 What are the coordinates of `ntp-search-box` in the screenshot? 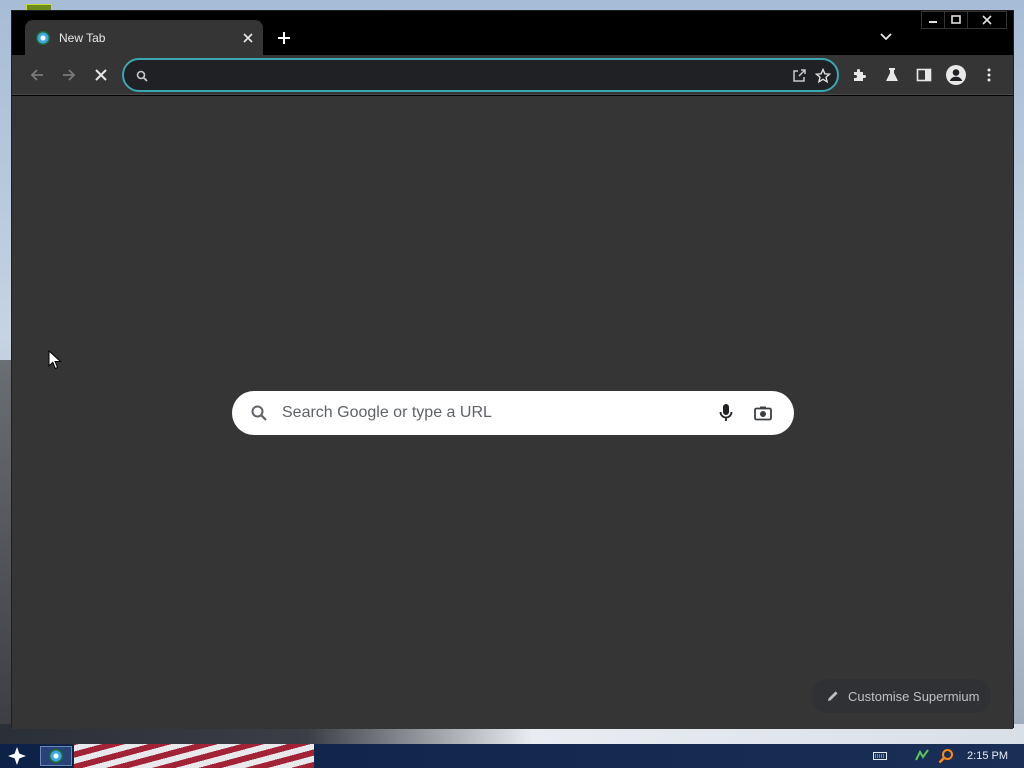 It's located at (513, 413).